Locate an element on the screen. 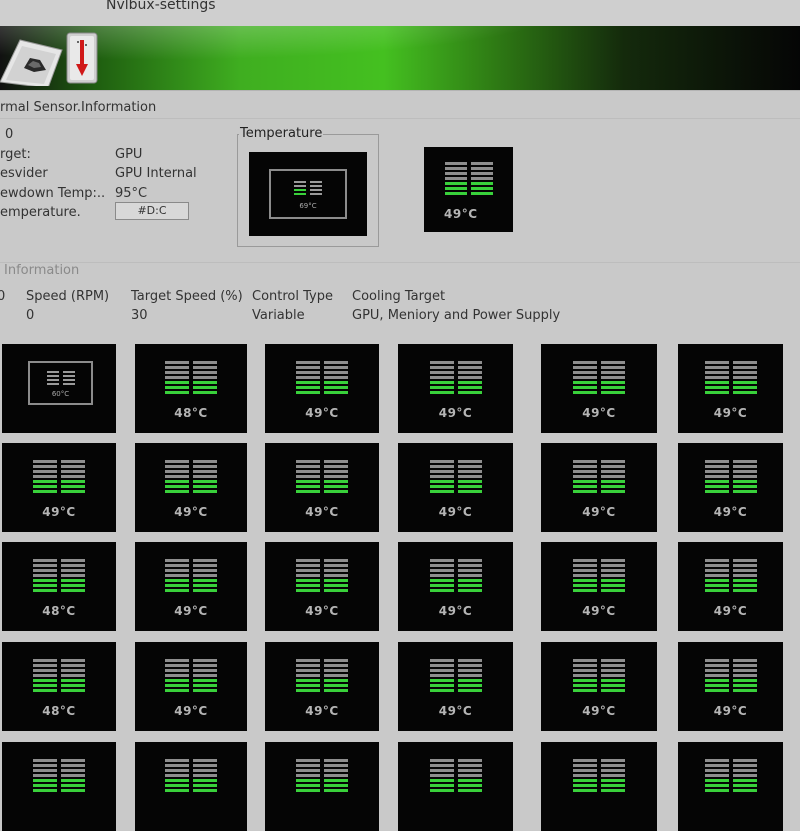 The width and height of the screenshot is (800, 831). sensor-id: 0 is located at coordinates (9, 134).